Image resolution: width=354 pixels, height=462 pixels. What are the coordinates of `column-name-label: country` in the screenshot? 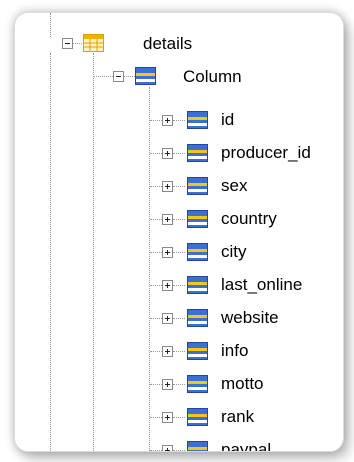 It's located at (249, 219).